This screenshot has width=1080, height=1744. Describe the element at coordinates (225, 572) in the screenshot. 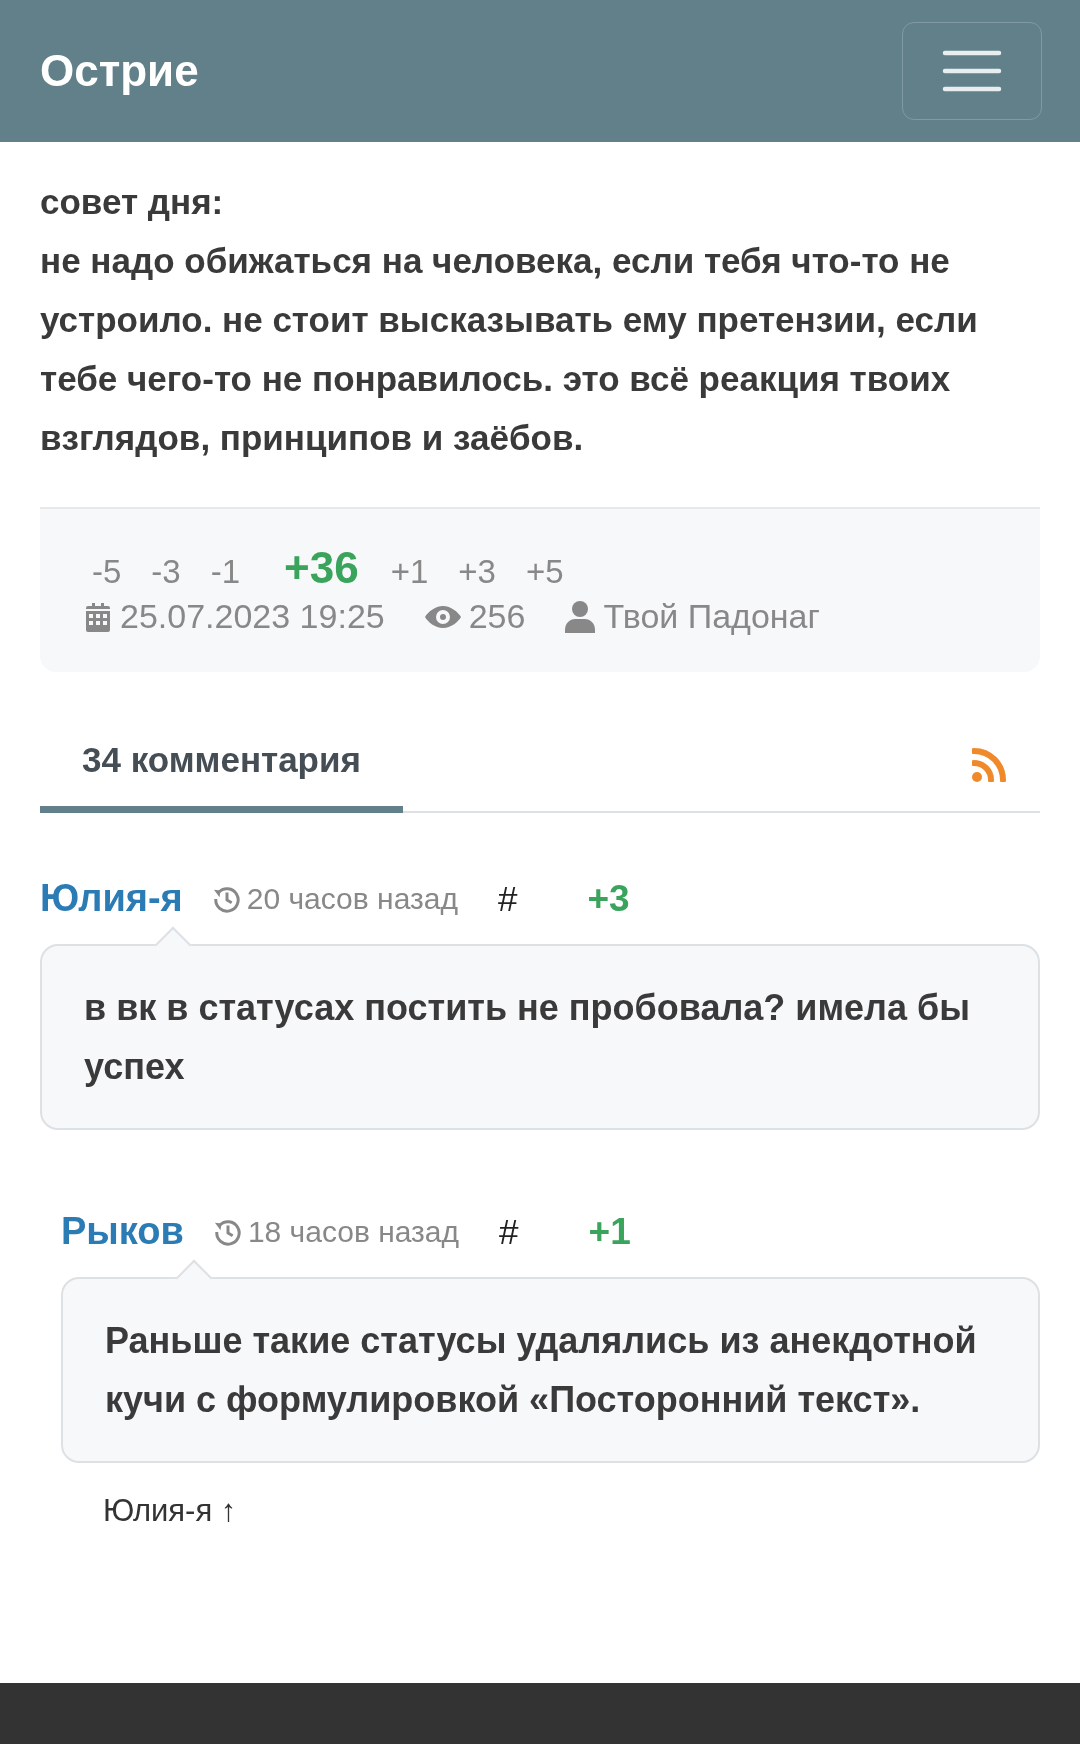

I see `vote-link: -1` at that location.